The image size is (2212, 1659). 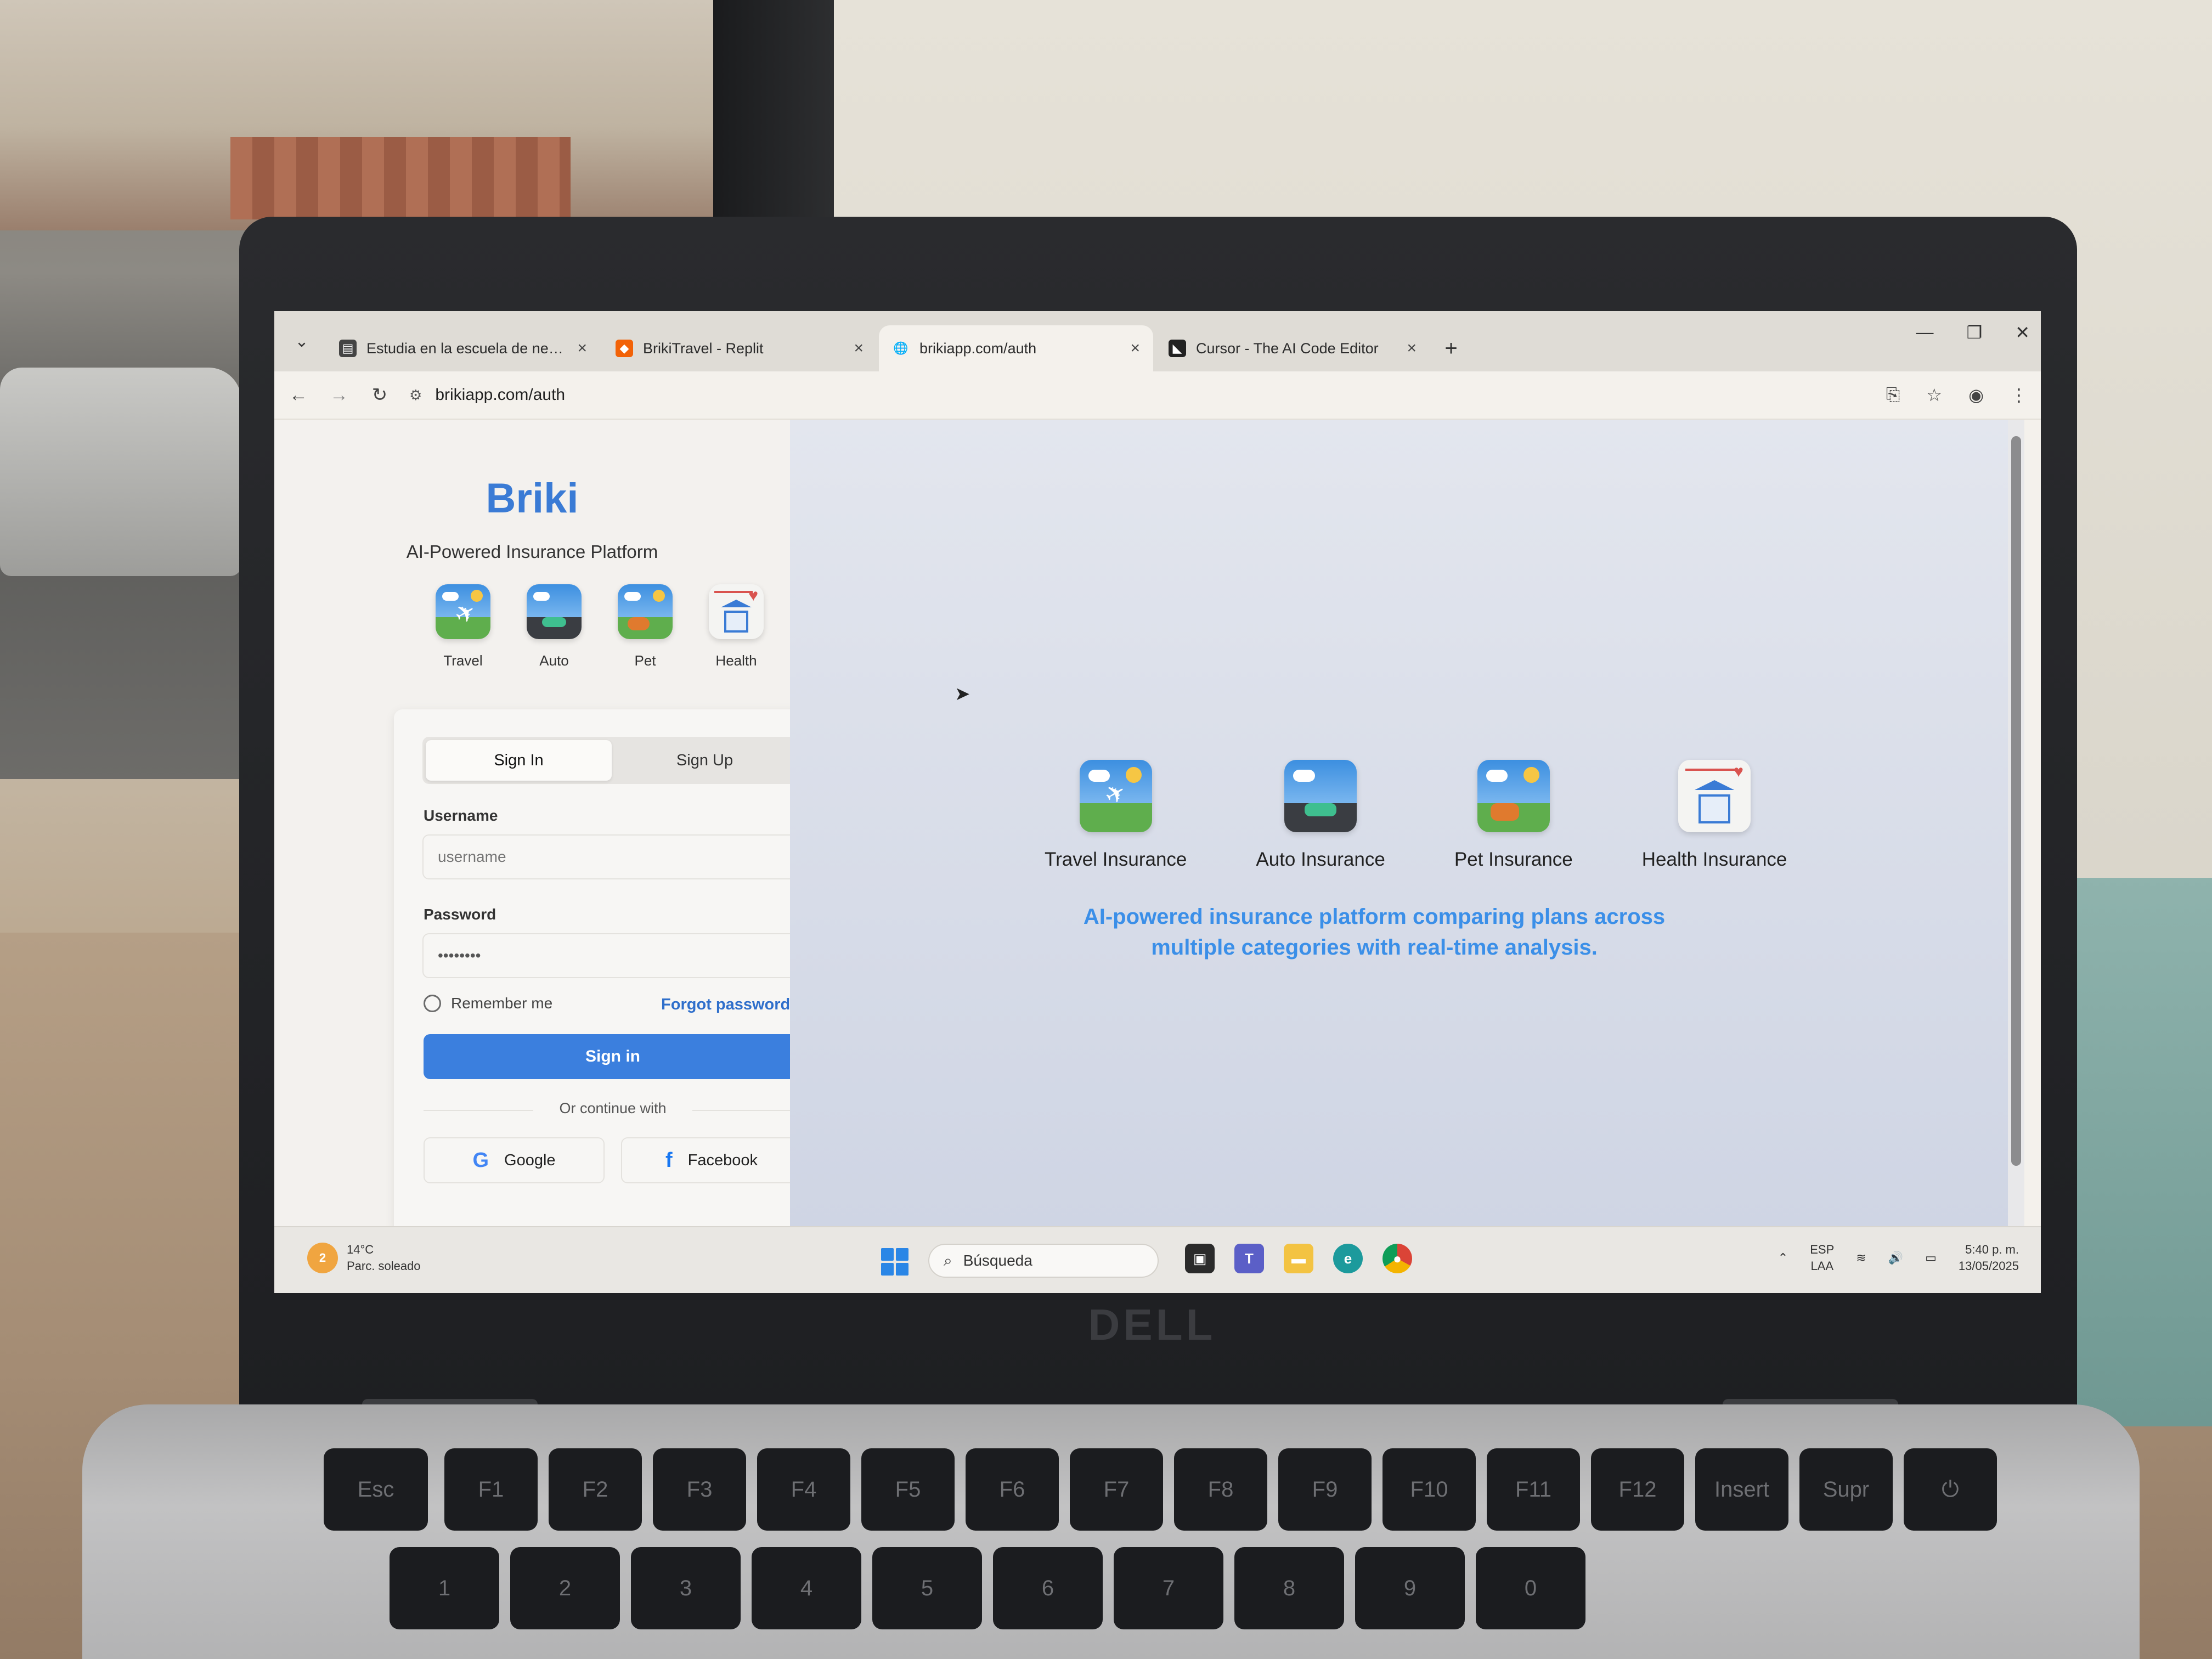 What do you see at coordinates (554, 627) in the screenshot?
I see `category-auto: Auto` at bounding box center [554, 627].